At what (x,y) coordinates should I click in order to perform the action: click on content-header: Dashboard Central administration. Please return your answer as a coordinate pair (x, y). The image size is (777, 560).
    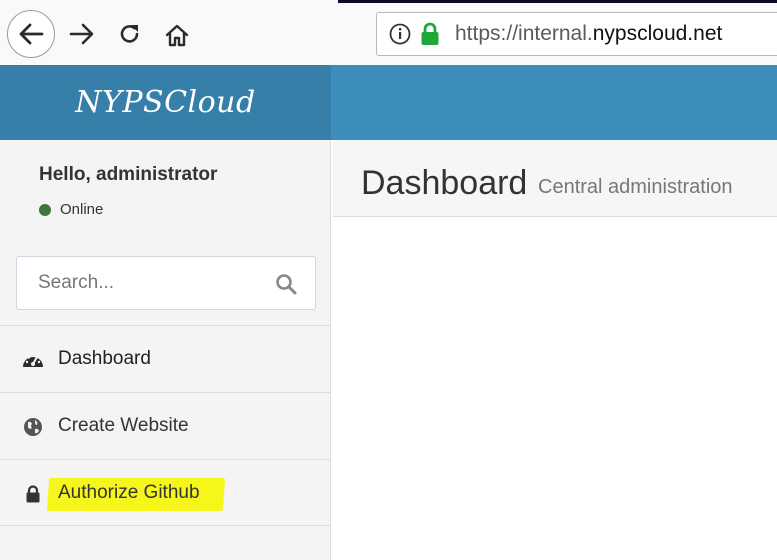
    Looking at the image, I should click on (555, 178).